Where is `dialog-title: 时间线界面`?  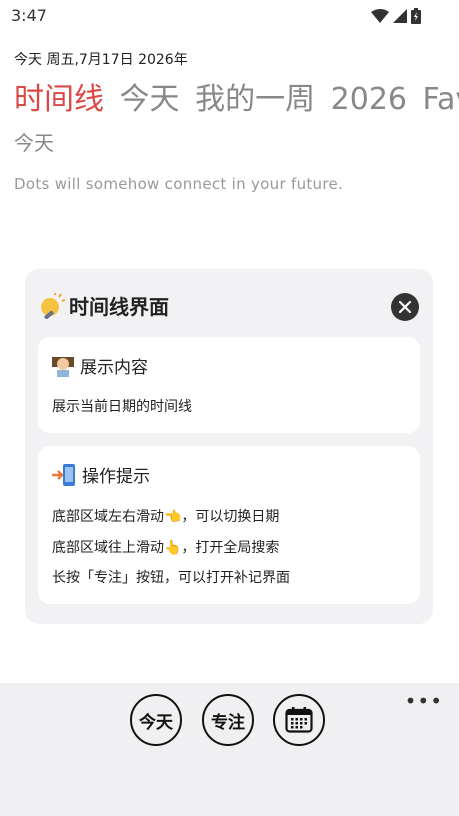
dialog-title: 时间线界面 is located at coordinates (119, 307).